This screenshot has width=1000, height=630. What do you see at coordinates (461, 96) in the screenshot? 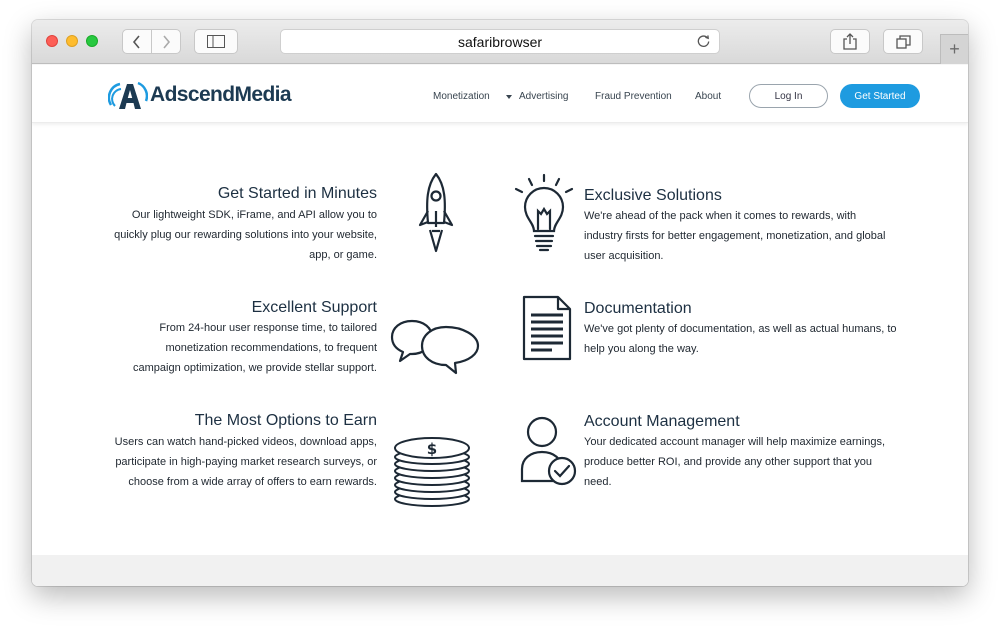
I see `nav-monetization: Monetization` at bounding box center [461, 96].